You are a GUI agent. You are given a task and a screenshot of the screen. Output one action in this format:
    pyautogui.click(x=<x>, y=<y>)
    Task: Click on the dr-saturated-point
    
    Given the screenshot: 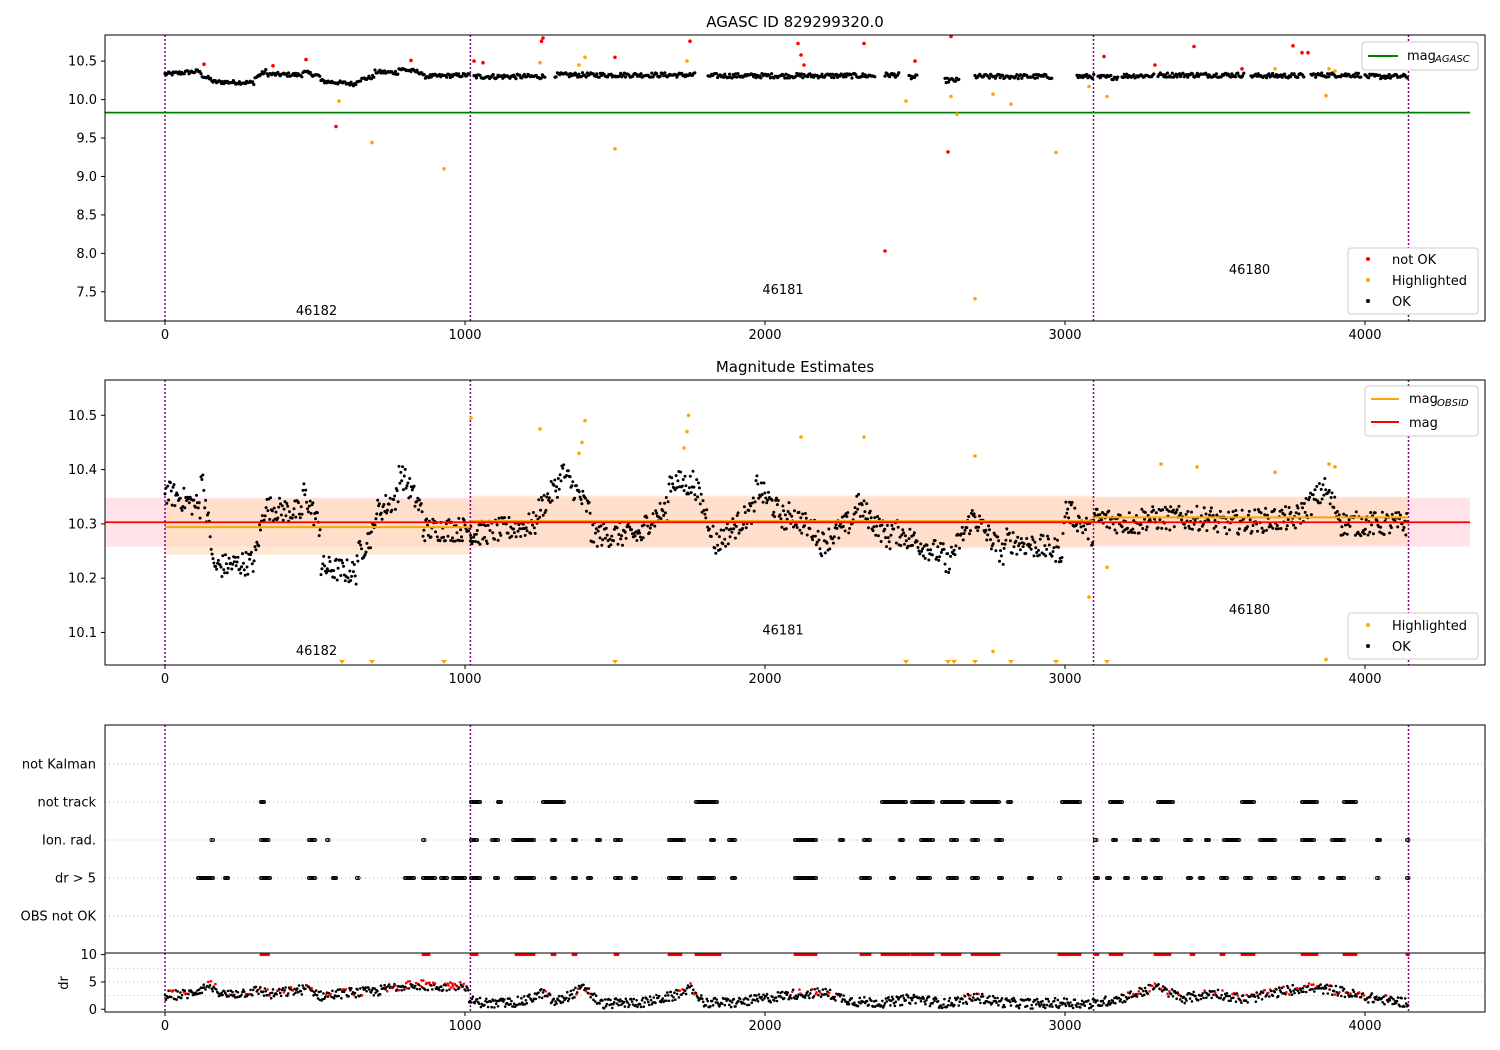 What is the action you would take?
    pyautogui.click(x=933, y=955)
    